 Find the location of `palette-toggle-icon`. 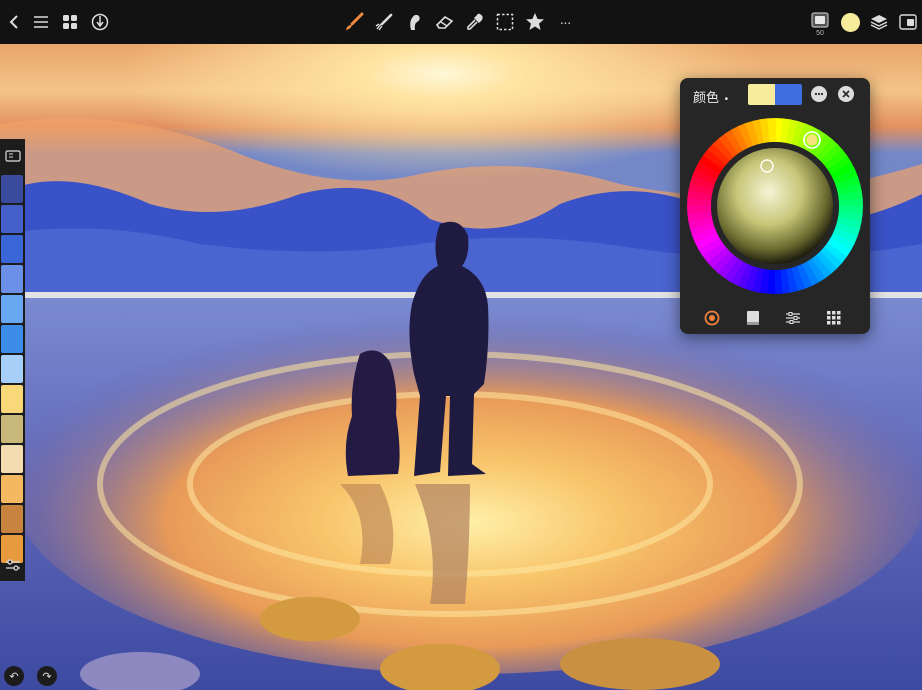

palette-toggle-icon is located at coordinates (12, 156).